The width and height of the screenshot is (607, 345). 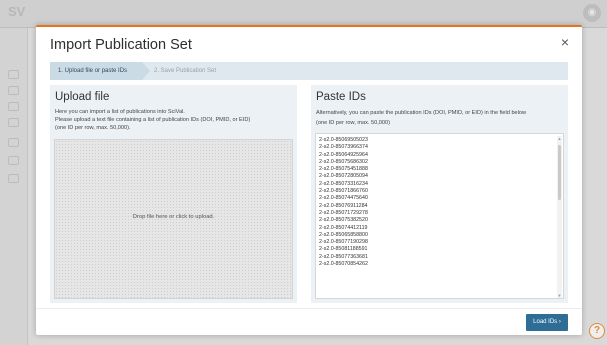 I want to click on sidebar-home-icon, so click(x=13, y=74).